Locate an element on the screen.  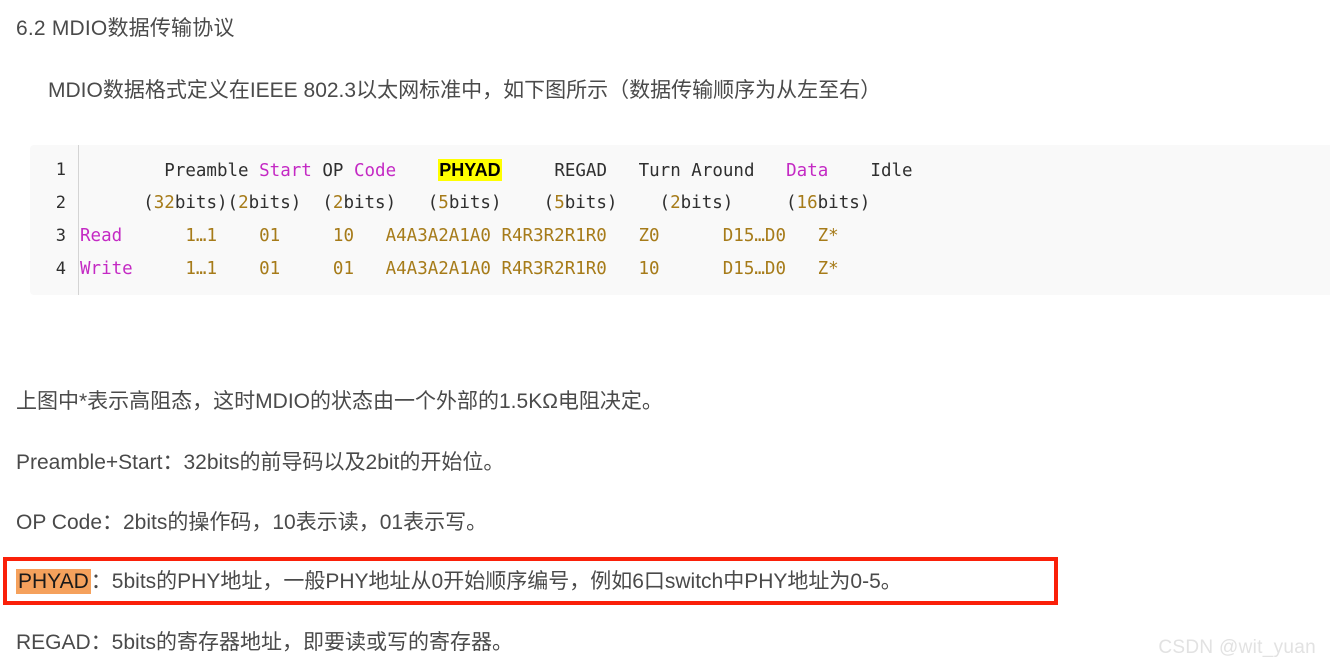
code-token: bits) is located at coordinates (844, 203).